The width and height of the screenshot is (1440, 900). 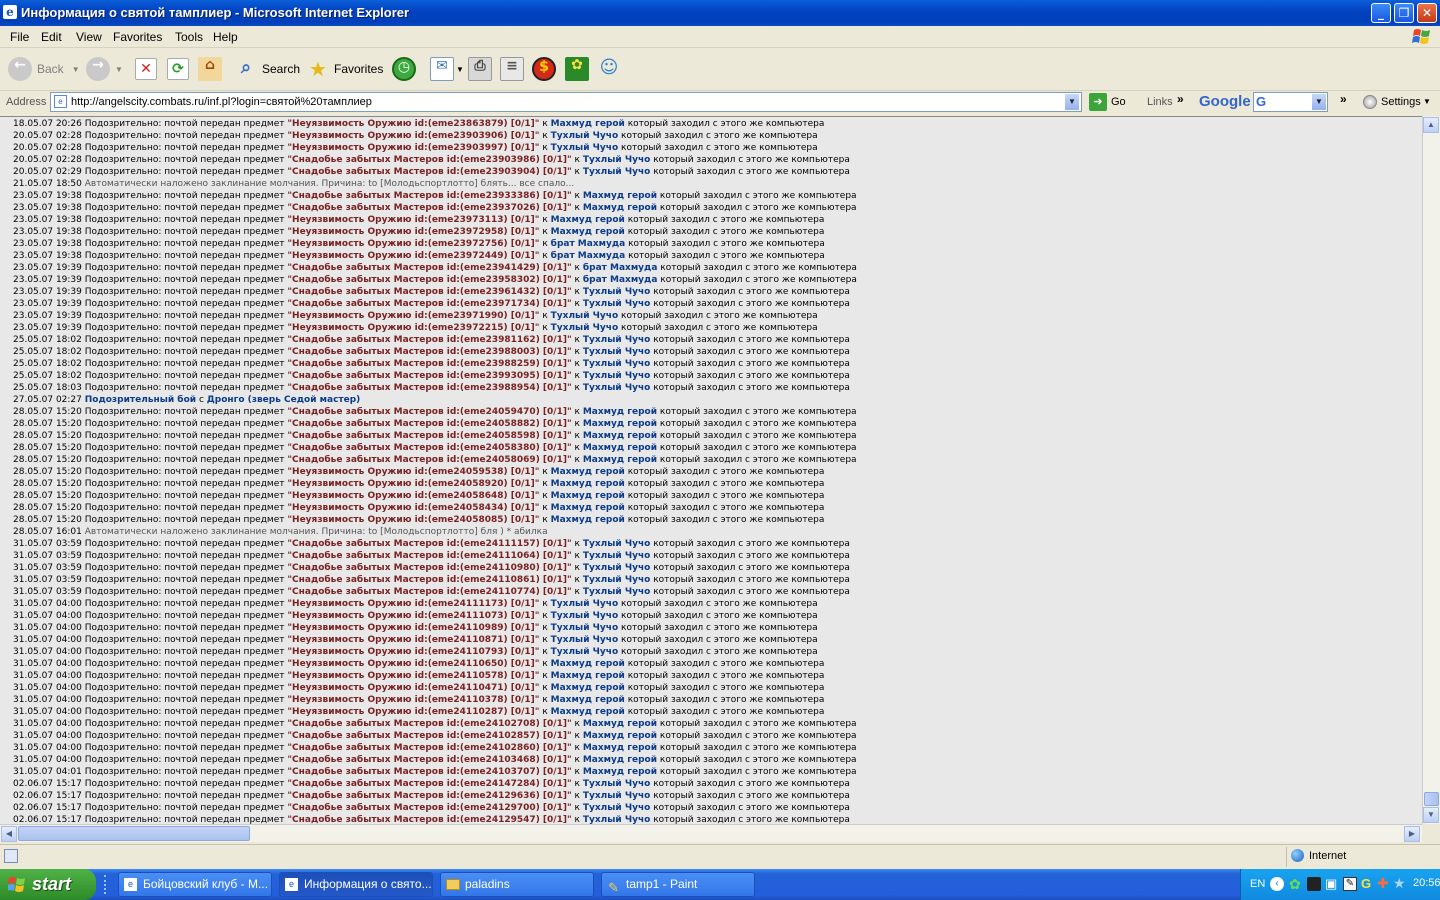 What do you see at coordinates (189, 37) in the screenshot?
I see `menu-tools: Tools` at bounding box center [189, 37].